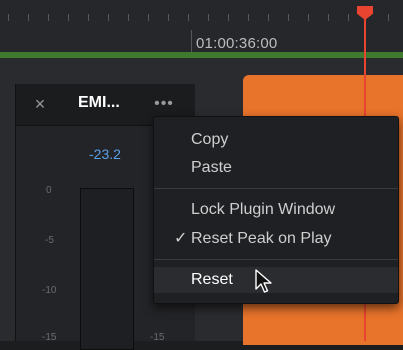  What do you see at coordinates (261, 238) in the screenshot?
I see `menu-item-label: Reset Peak on Play` at bounding box center [261, 238].